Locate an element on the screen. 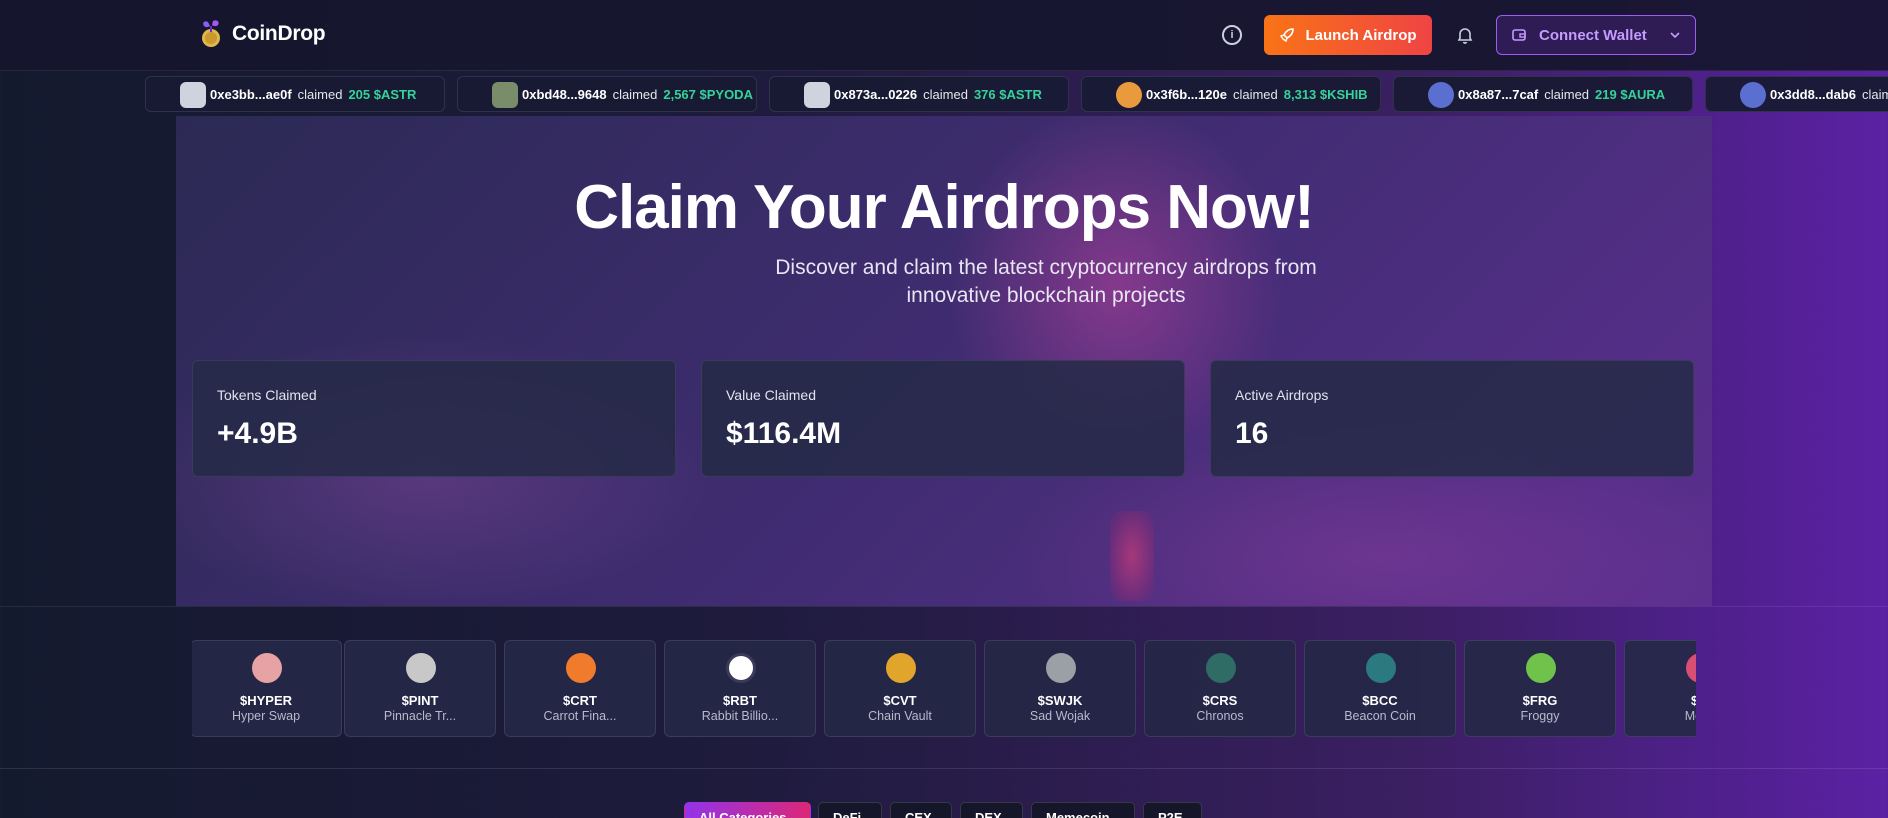  claimed-amount: 219 $AURA is located at coordinates (1630, 94).